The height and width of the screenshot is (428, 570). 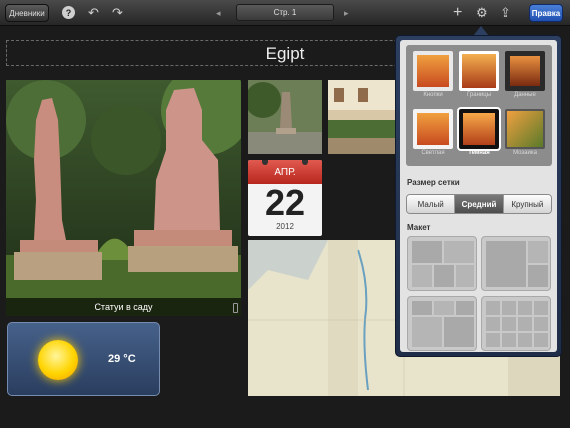 What do you see at coordinates (285, 172) in the screenshot?
I see `calendar-month: АПР.` at bounding box center [285, 172].